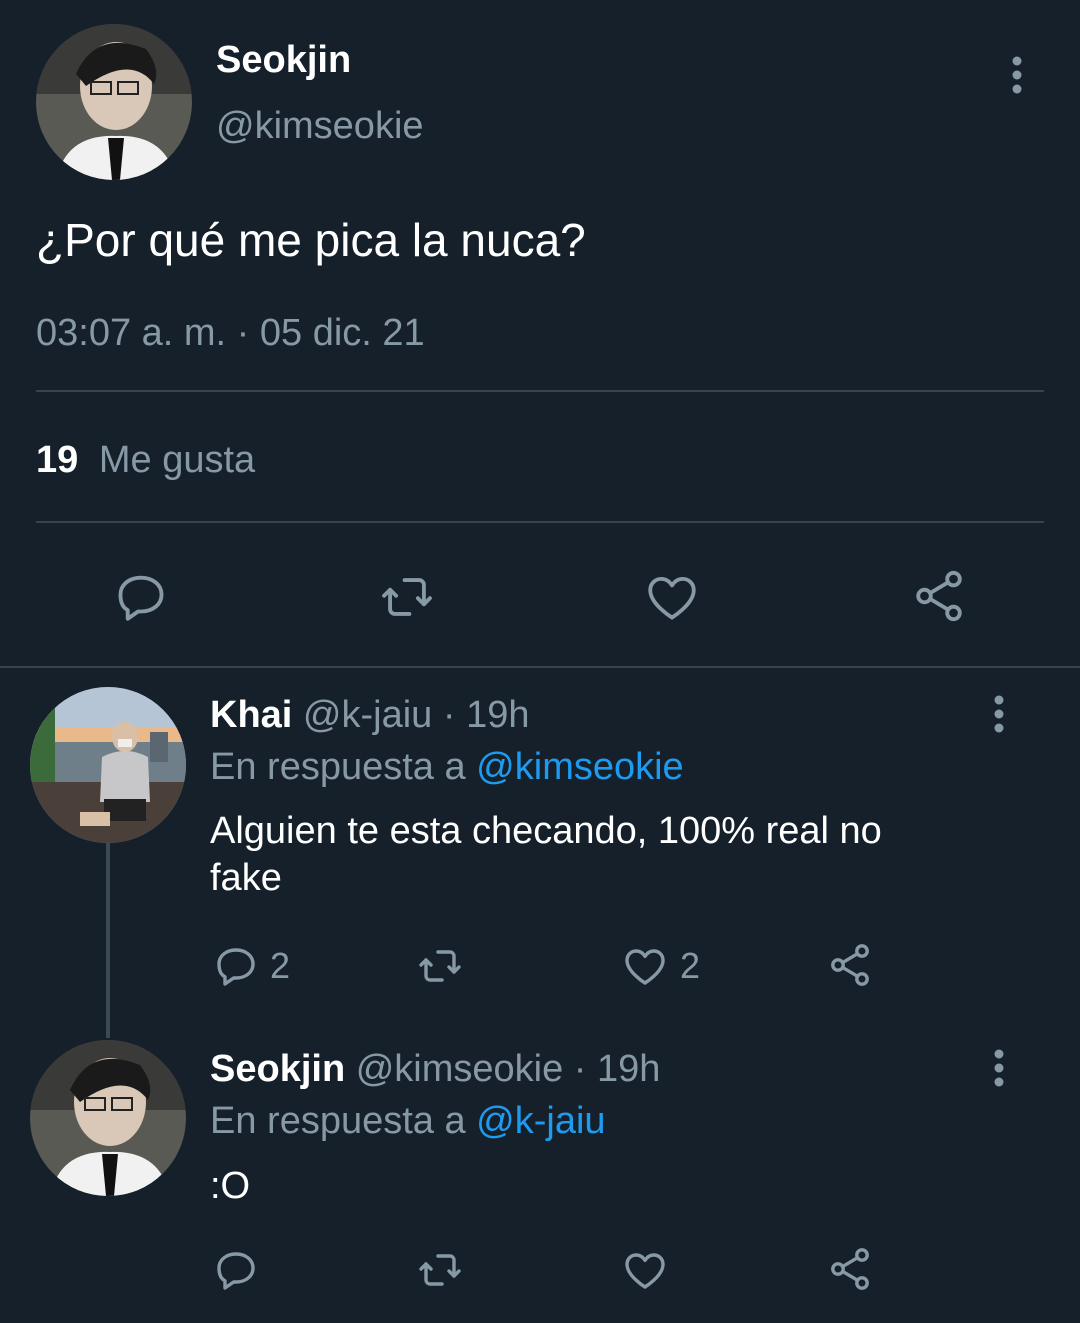 Image resolution: width=1080 pixels, height=1323 pixels. What do you see at coordinates (114, 102) in the screenshot?
I see `author-avatar` at bounding box center [114, 102].